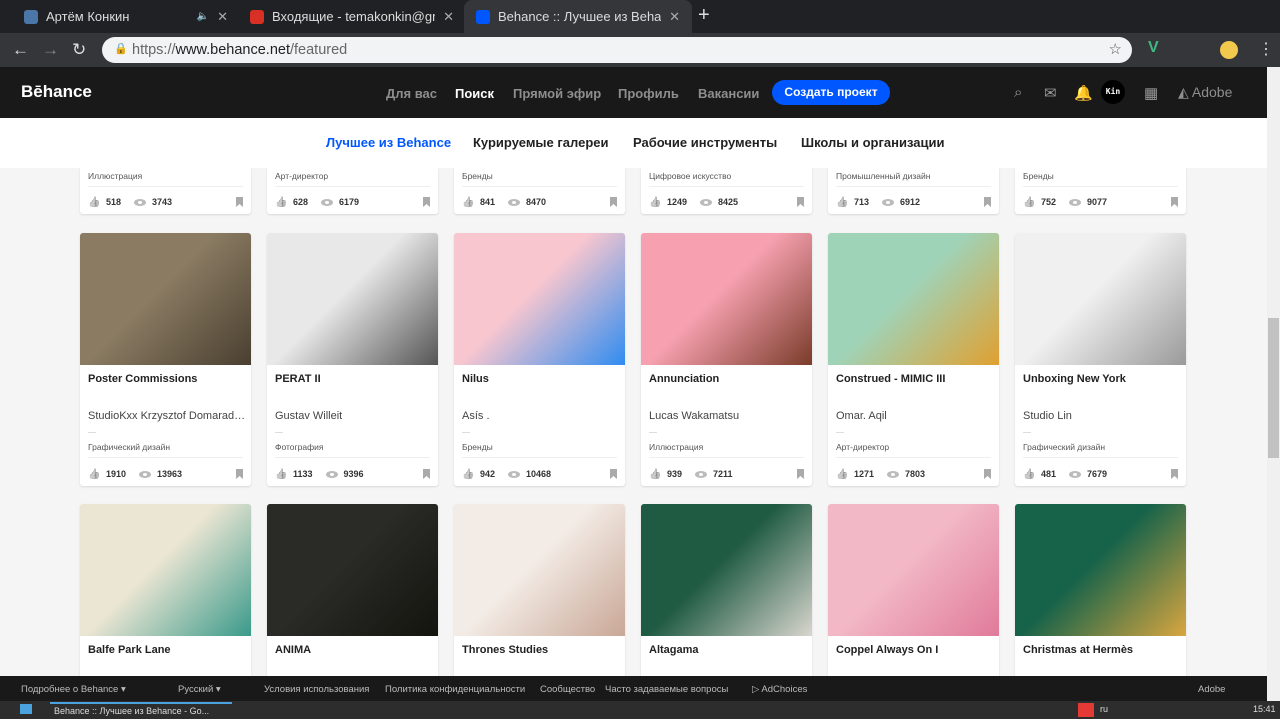 Image resolution: width=1280 pixels, height=719 pixels. What do you see at coordinates (1078, 650) in the screenshot?
I see `project-title: Christmas at Hermès` at bounding box center [1078, 650].